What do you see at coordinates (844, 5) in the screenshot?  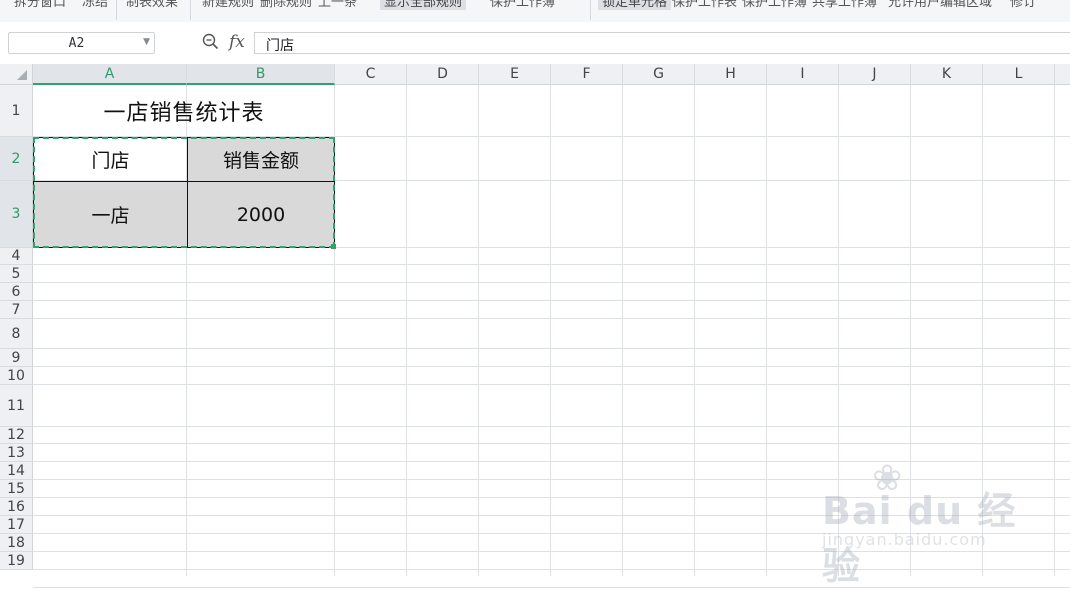 I see `ribbon-share-workbook: 共享工作簿` at bounding box center [844, 5].